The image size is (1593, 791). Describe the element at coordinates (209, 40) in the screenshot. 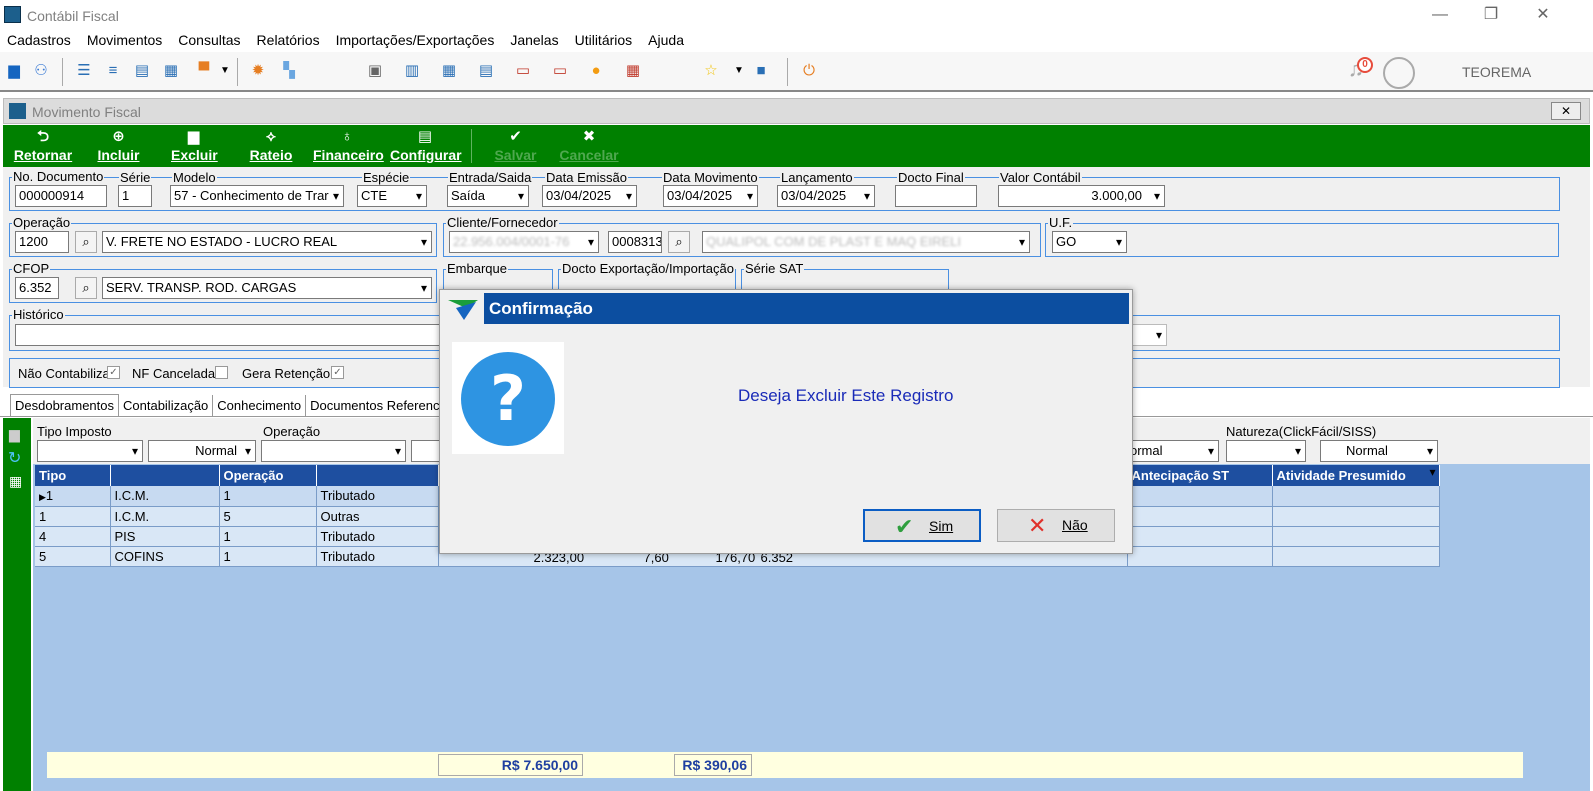

I see `menu-consultas: Consultas` at that location.